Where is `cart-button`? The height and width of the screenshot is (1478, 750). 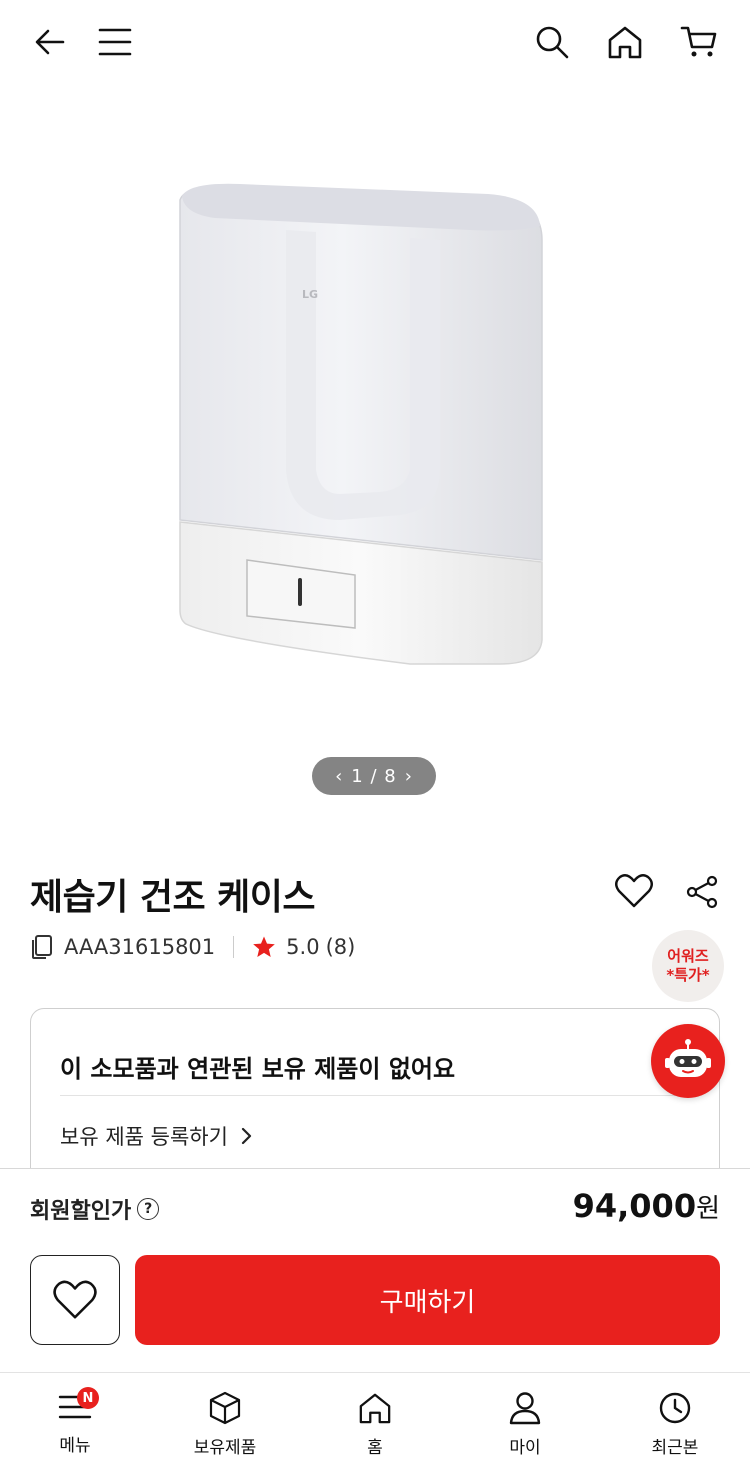 cart-button is located at coordinates (699, 42).